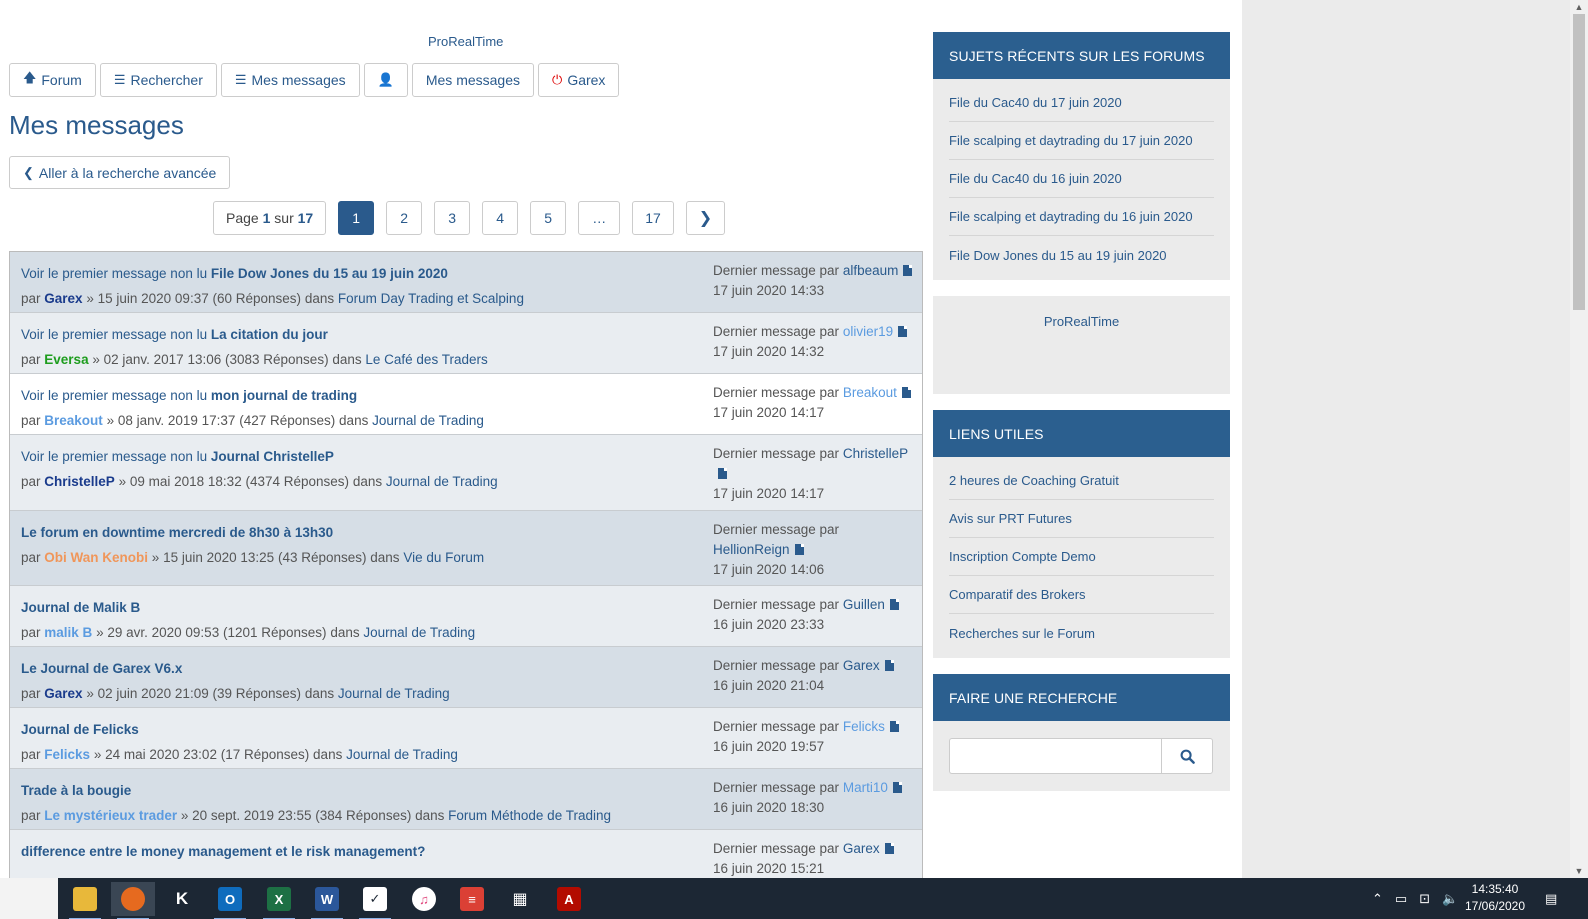  I want to click on topic-title-link: File Dow Jones du 15 au 19 juin 2020, so click(329, 273).